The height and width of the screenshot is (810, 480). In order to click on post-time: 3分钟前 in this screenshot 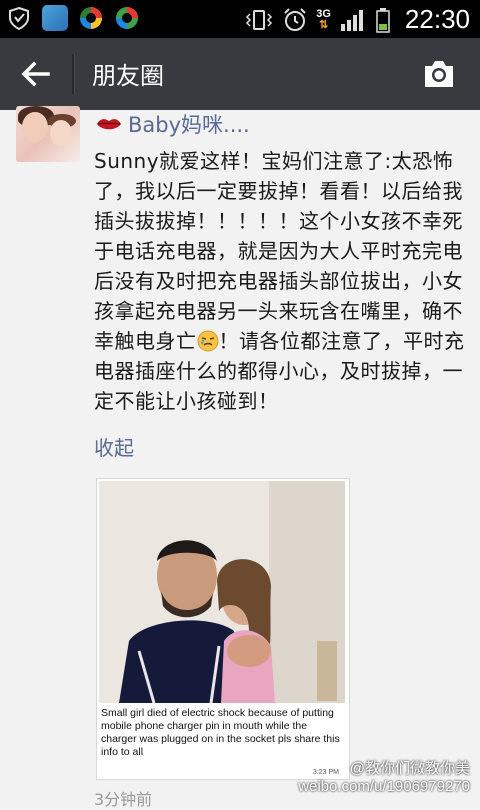, I will do `click(123, 799)`.